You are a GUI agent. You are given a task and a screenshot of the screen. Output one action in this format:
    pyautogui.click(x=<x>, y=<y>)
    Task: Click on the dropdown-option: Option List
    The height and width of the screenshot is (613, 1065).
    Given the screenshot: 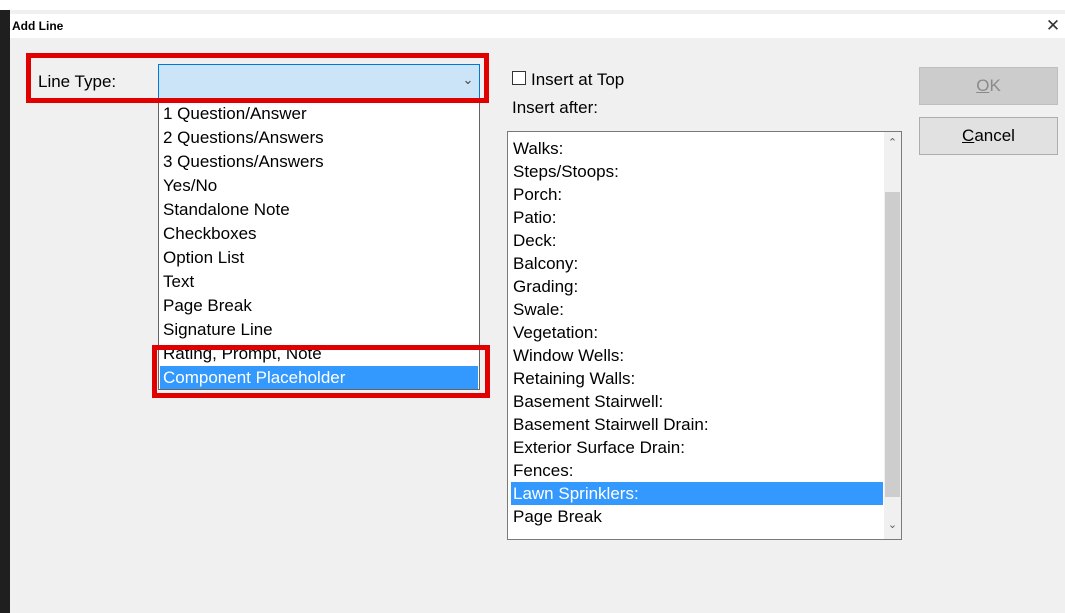 What is the action you would take?
    pyautogui.click(x=318, y=258)
    